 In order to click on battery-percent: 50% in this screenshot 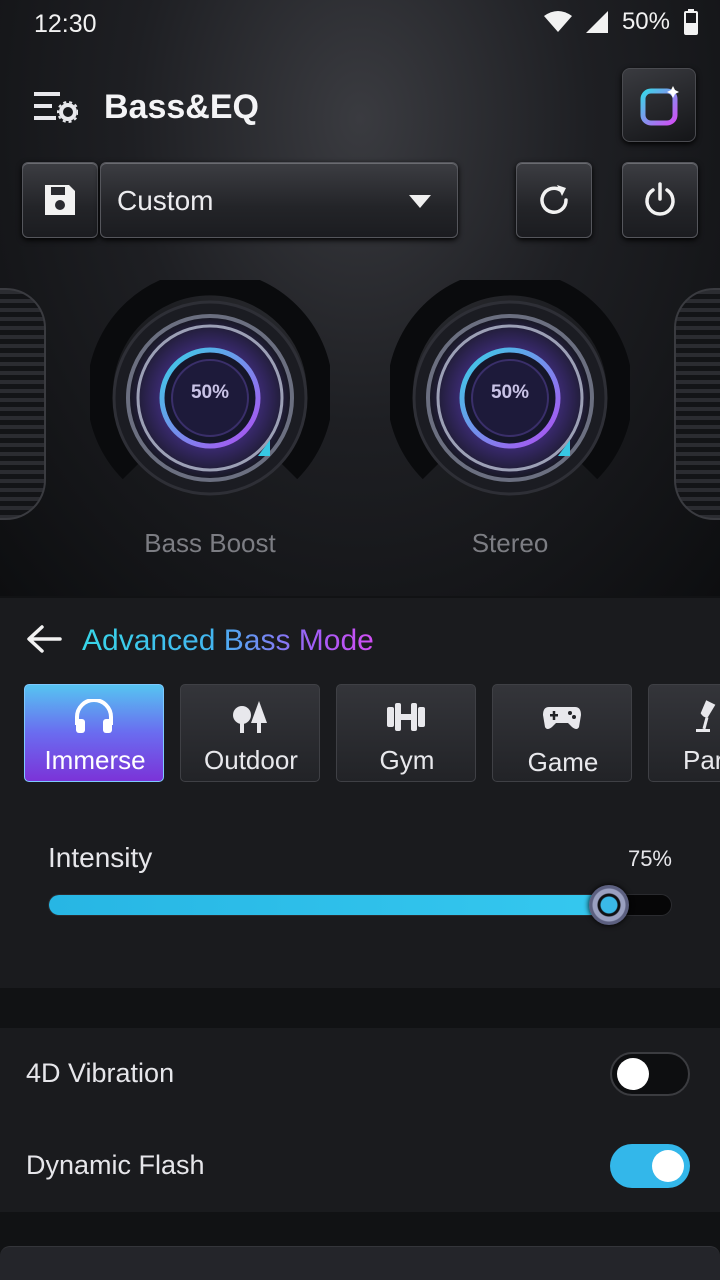, I will do `click(645, 21)`.